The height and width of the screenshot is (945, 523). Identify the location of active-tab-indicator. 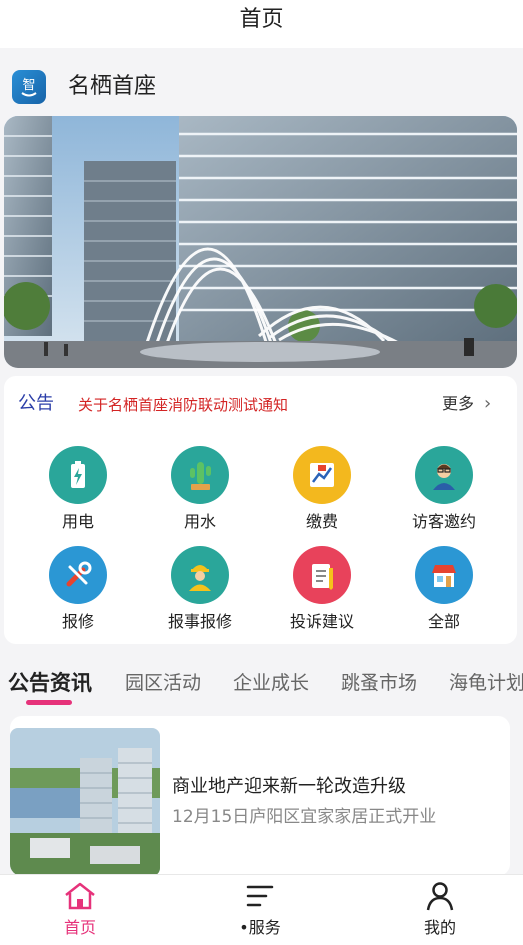
(49, 702).